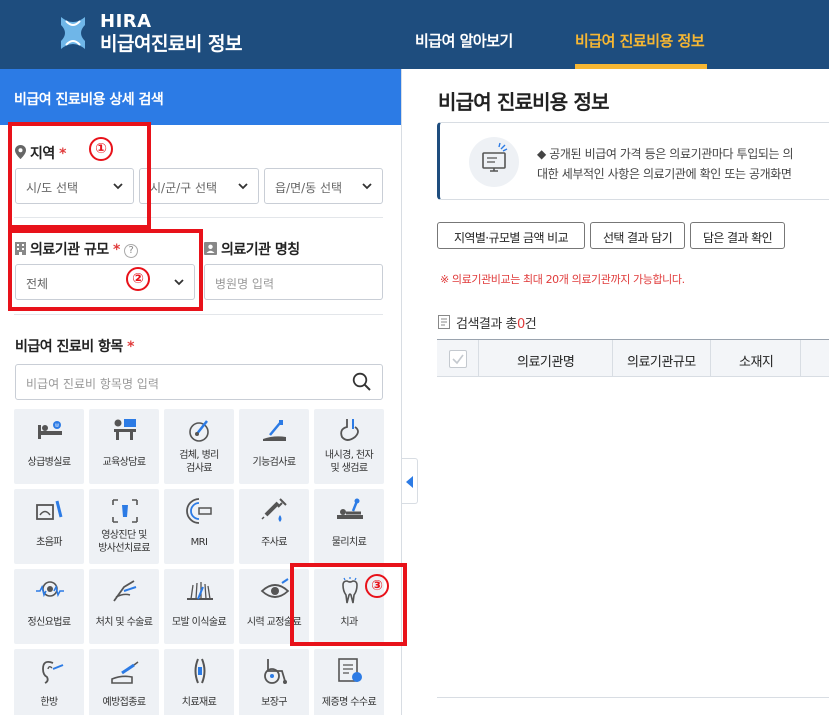 The height and width of the screenshot is (715, 829). Describe the element at coordinates (69, 347) in the screenshot. I see `noncovered-items-label-text: 비급여 진료비 항목` at that location.